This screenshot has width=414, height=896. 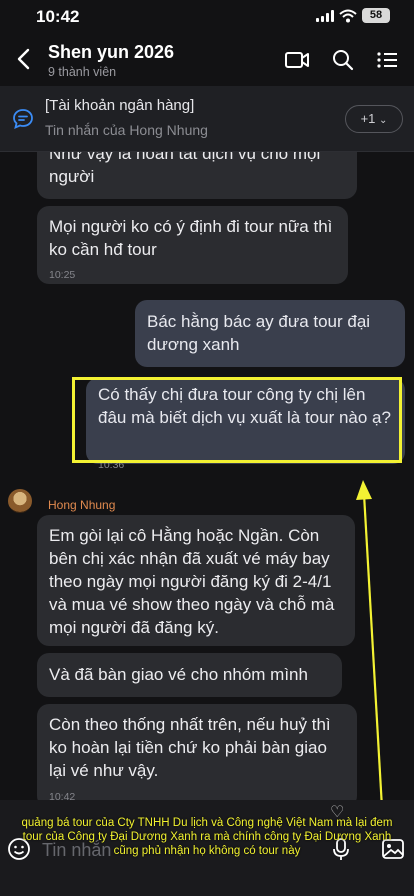 I want to click on search-icon, so click(x=343, y=60).